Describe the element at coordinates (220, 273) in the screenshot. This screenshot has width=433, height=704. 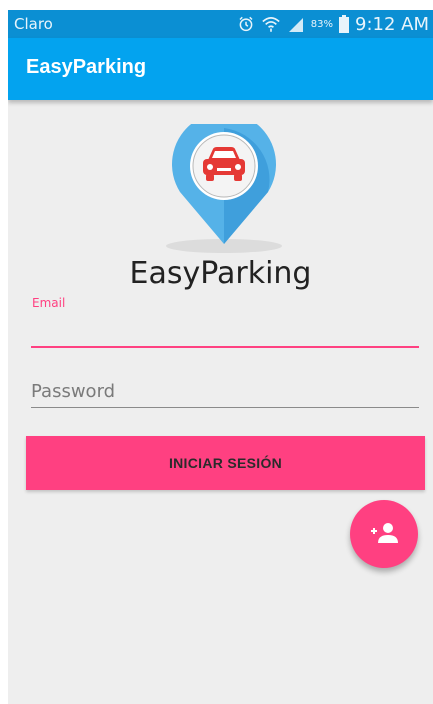
I see `brand-name: EasyParking` at that location.